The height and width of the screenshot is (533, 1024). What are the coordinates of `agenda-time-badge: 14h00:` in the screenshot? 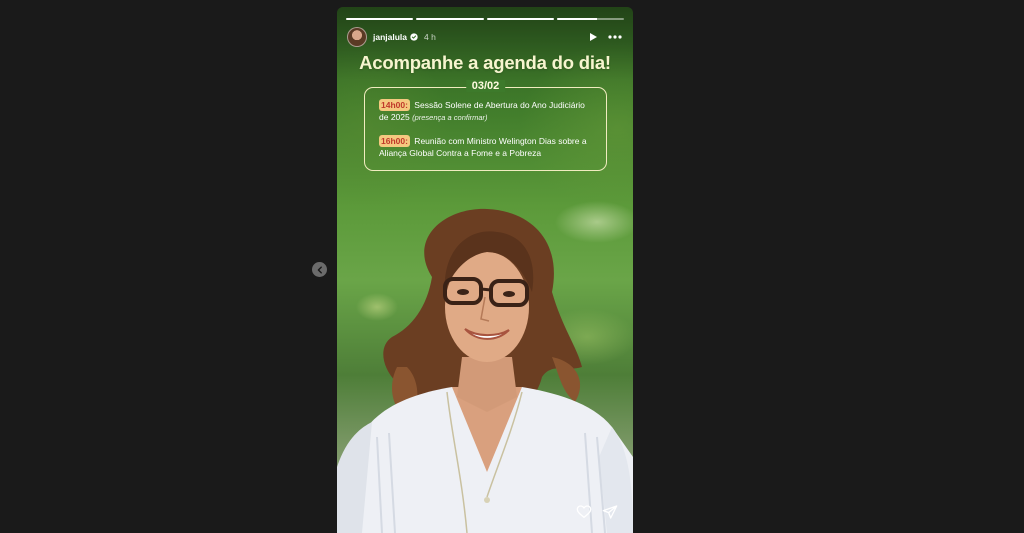 It's located at (394, 105).